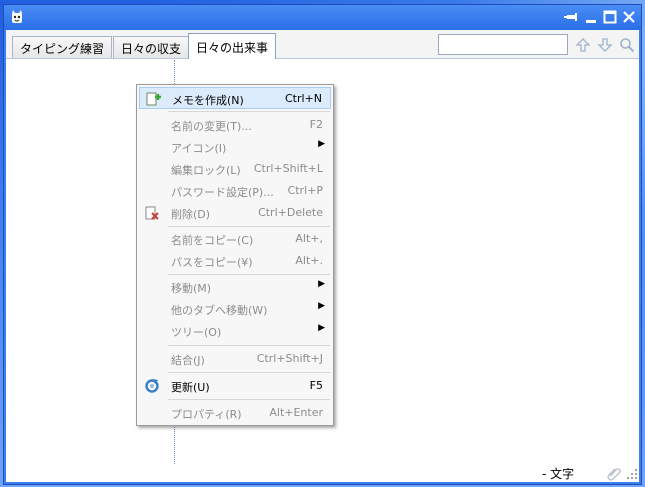  I want to click on close-icon, so click(629, 17).